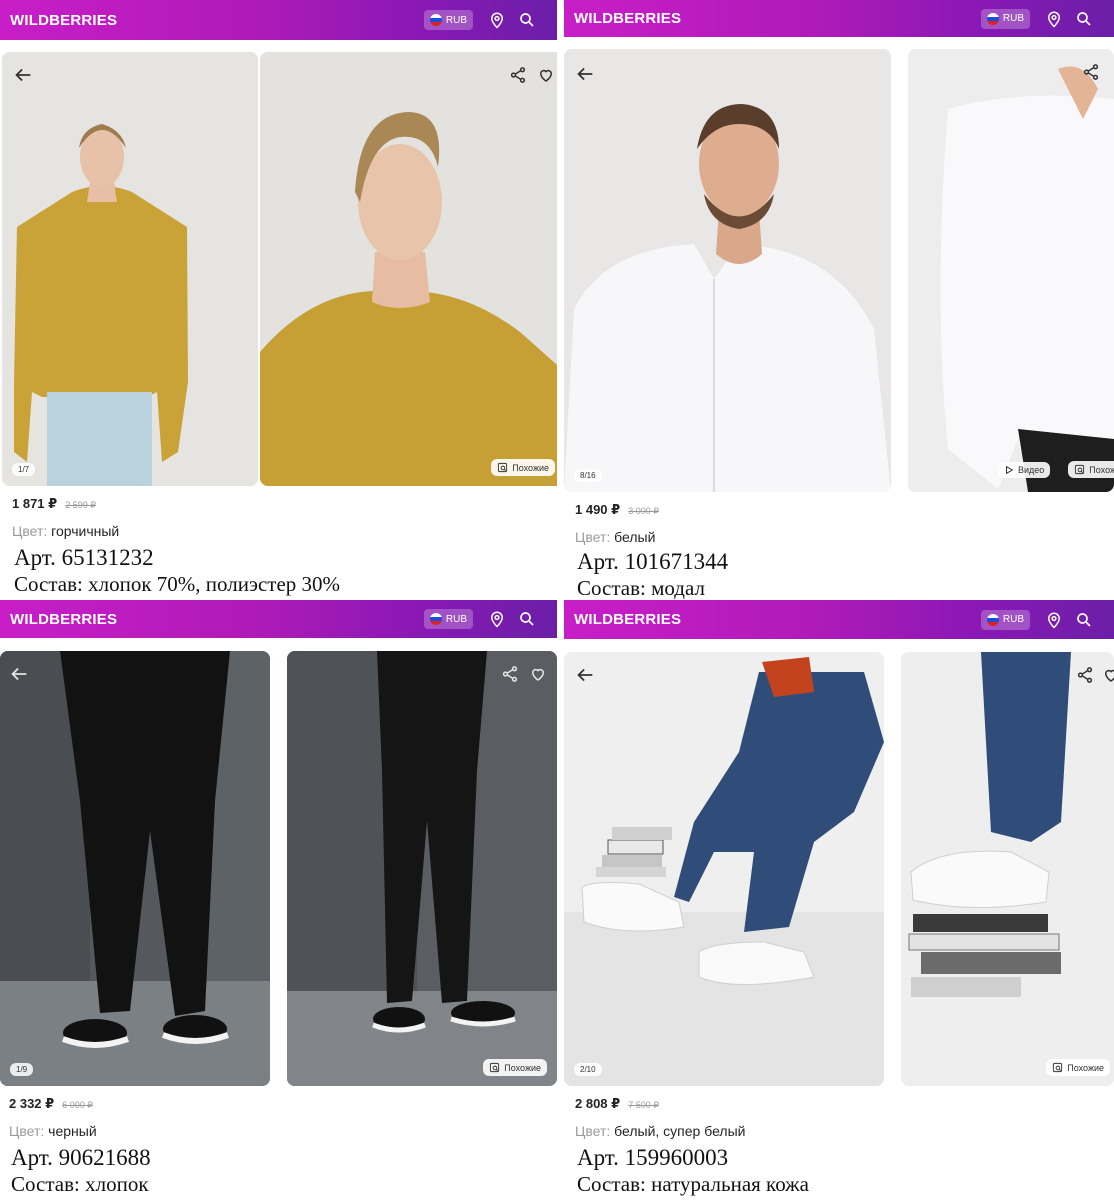 This screenshot has width=1114, height=1200. Describe the element at coordinates (598, 1103) in the screenshot. I see `current-price: 2 808 ₽` at that location.